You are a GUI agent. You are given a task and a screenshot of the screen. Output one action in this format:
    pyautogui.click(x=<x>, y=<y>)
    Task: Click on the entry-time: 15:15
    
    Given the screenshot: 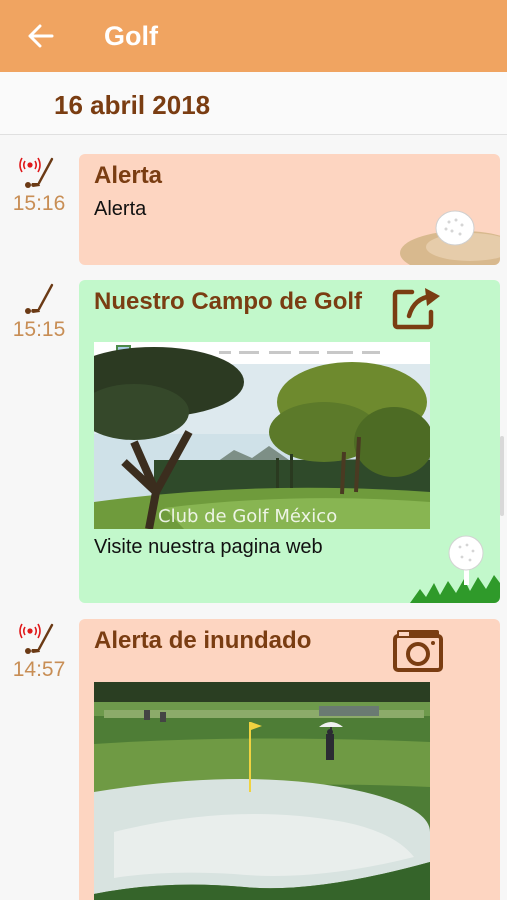 What is the action you would take?
    pyautogui.click(x=39, y=329)
    